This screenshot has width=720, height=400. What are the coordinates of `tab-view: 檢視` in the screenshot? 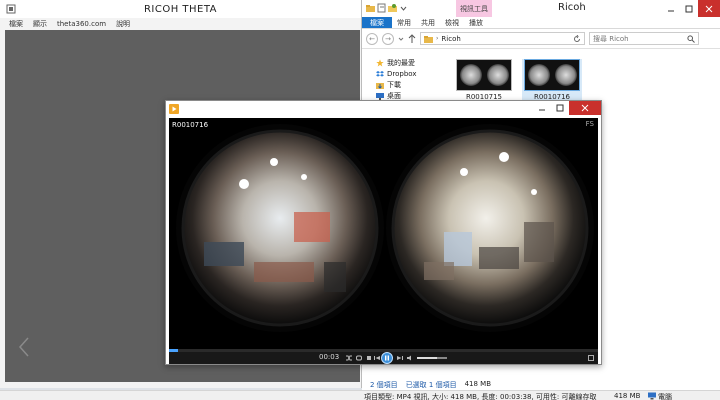 It's located at (452, 22).